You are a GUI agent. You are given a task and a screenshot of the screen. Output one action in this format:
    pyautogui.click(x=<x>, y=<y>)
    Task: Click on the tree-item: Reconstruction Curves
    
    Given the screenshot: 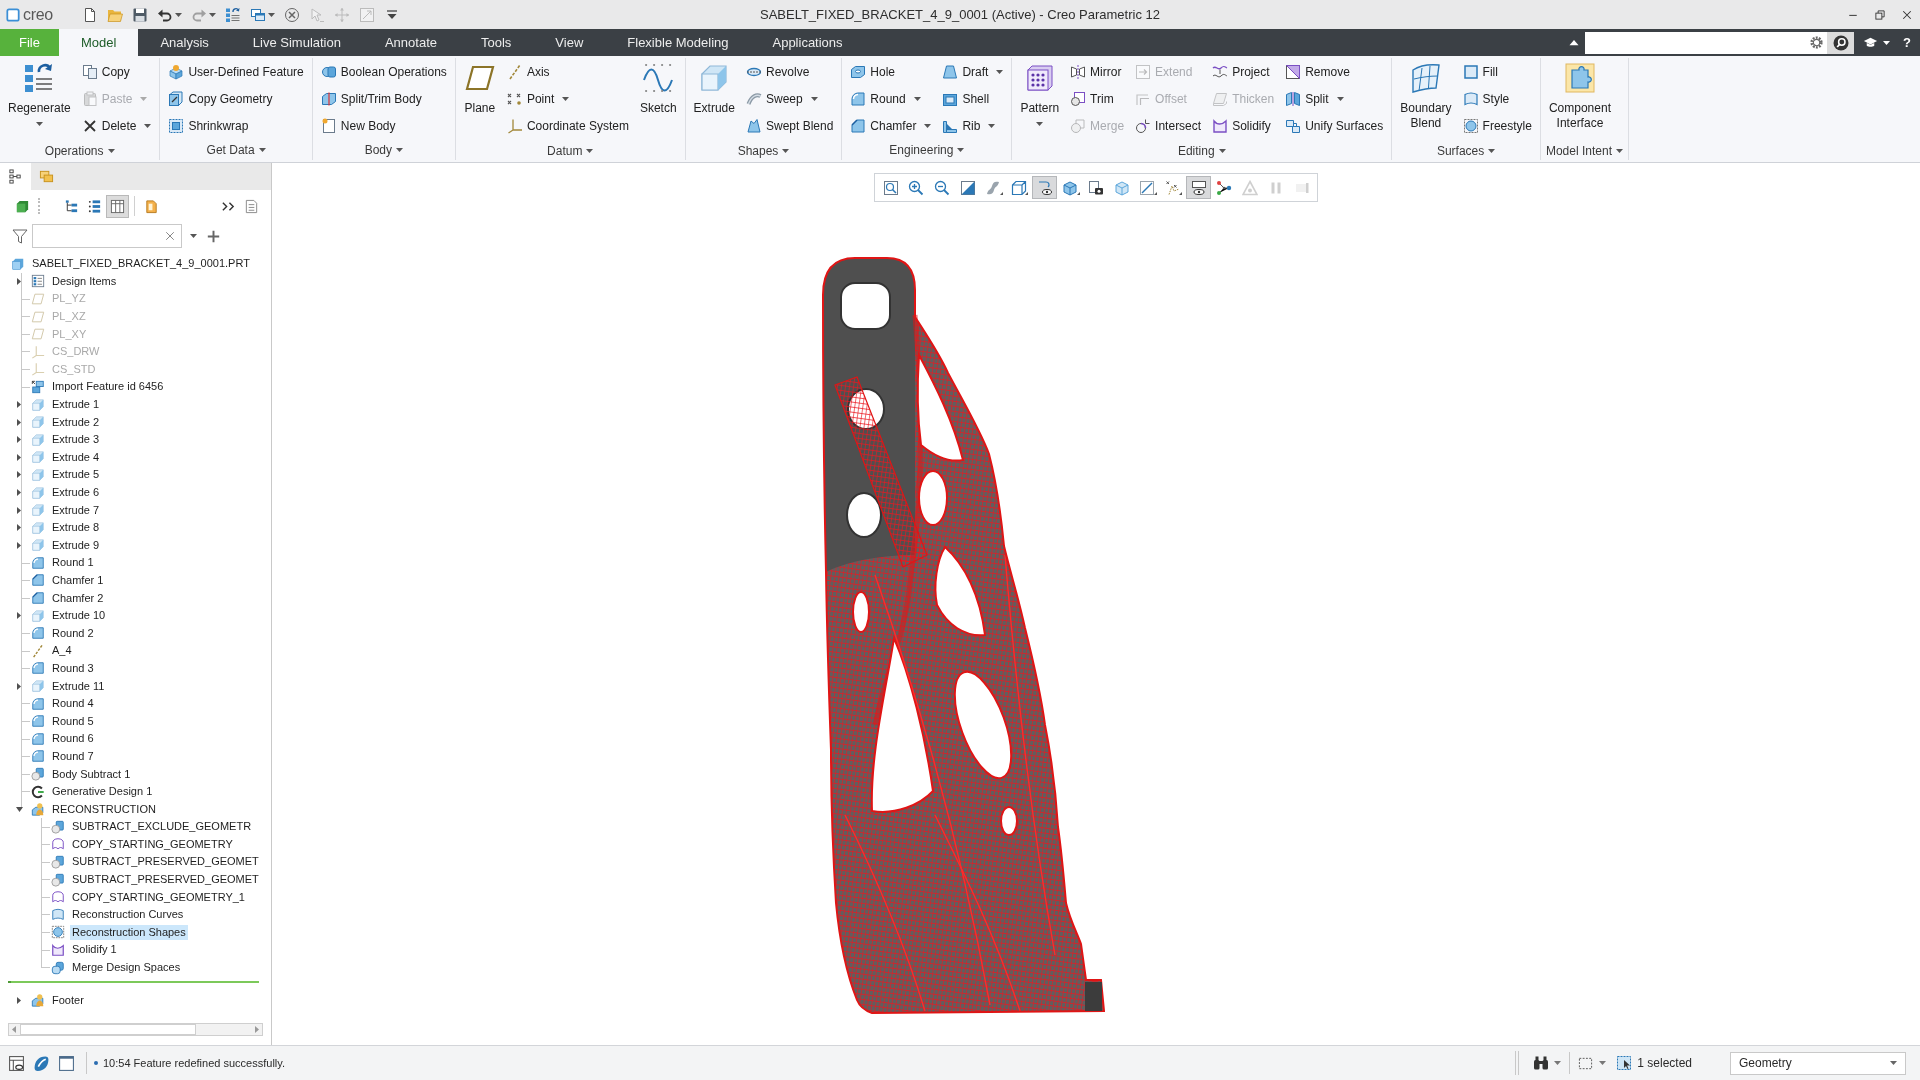 What is the action you would take?
    pyautogui.click(x=128, y=915)
    